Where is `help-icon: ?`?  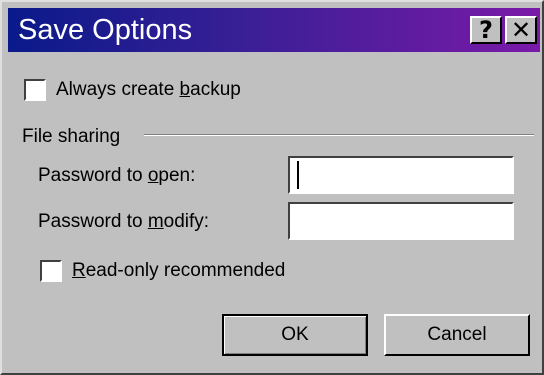
help-icon: ? is located at coordinates (486, 30).